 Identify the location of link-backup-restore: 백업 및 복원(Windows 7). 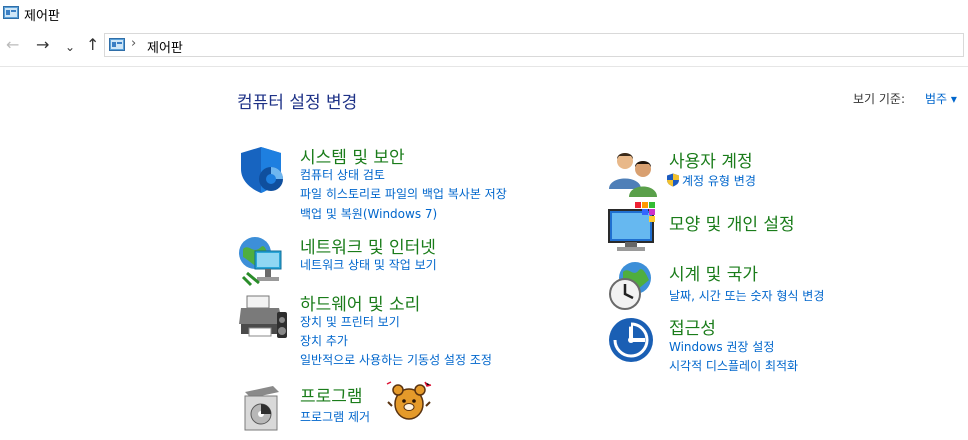
(368, 213).